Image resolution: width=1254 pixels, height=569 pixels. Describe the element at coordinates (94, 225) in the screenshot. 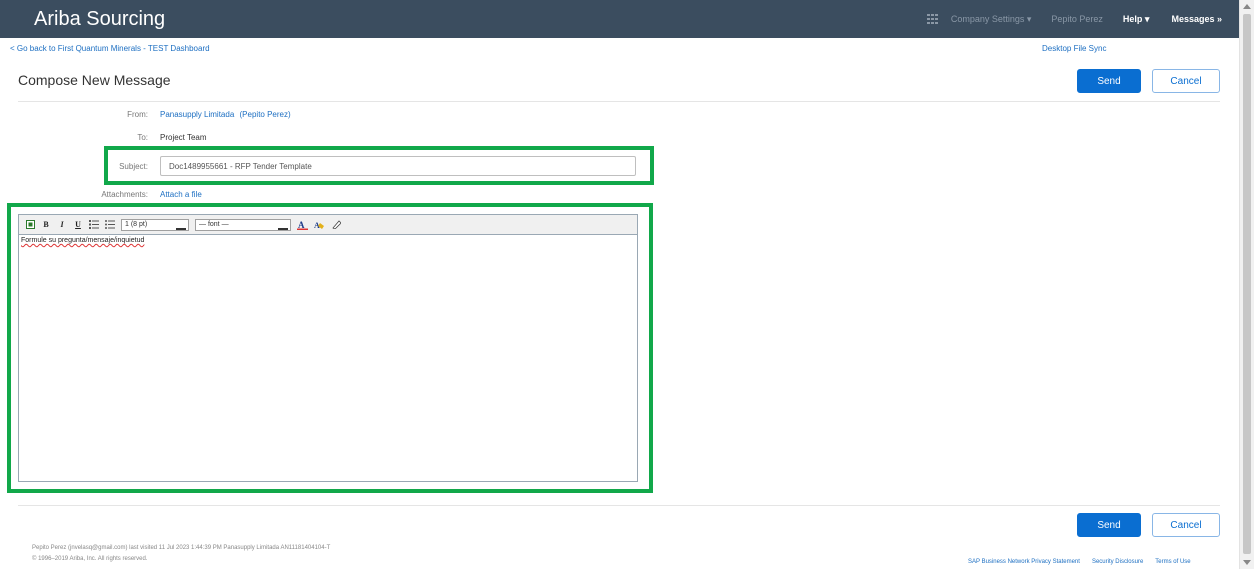

I see `numbered-list-icon` at that location.